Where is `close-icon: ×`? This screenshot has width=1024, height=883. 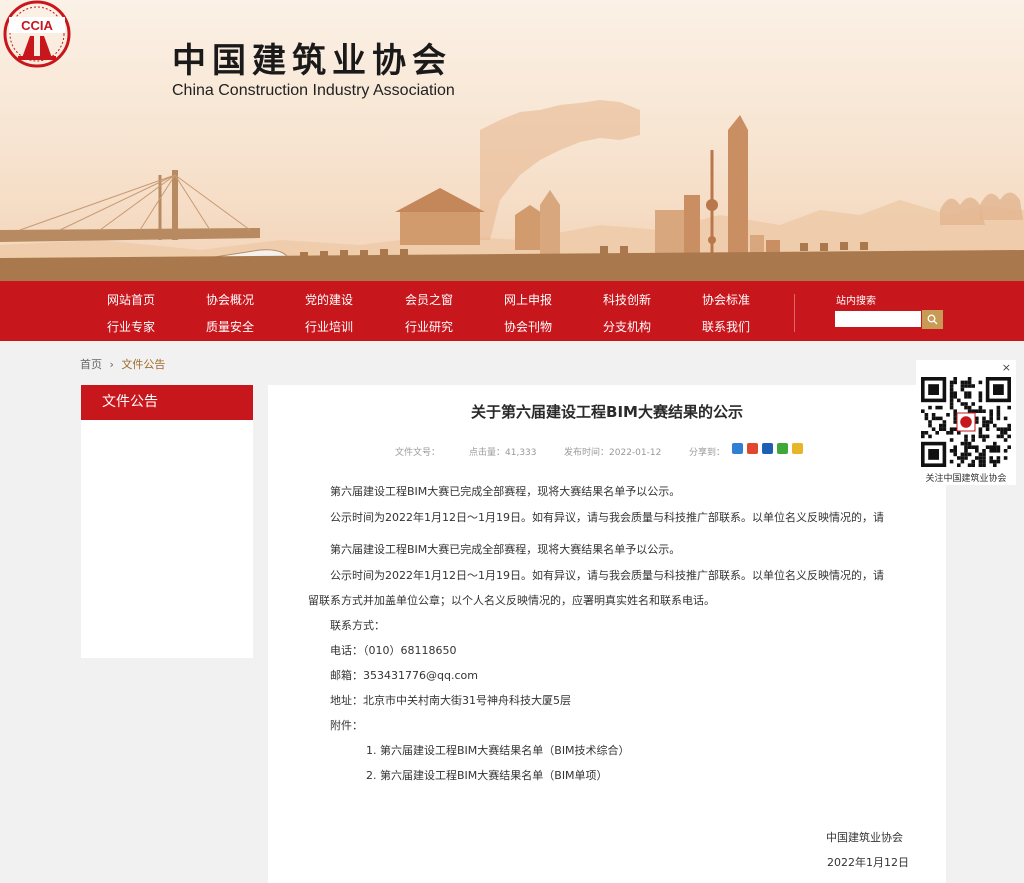
close-icon: × is located at coordinates (1006, 367).